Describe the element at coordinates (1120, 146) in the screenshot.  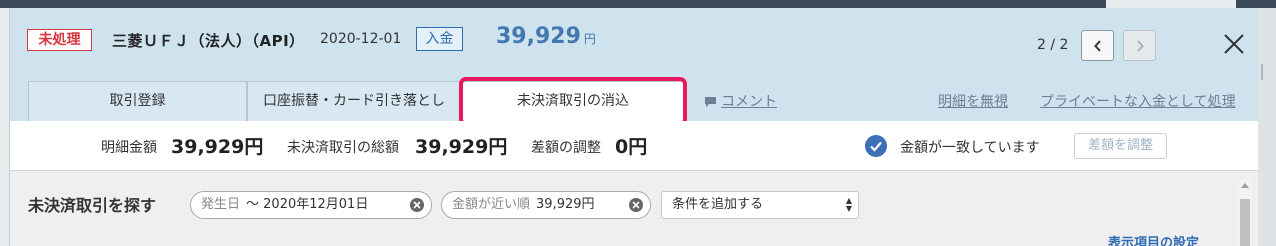
I see `adjust-difference-button: 差額を調整` at that location.